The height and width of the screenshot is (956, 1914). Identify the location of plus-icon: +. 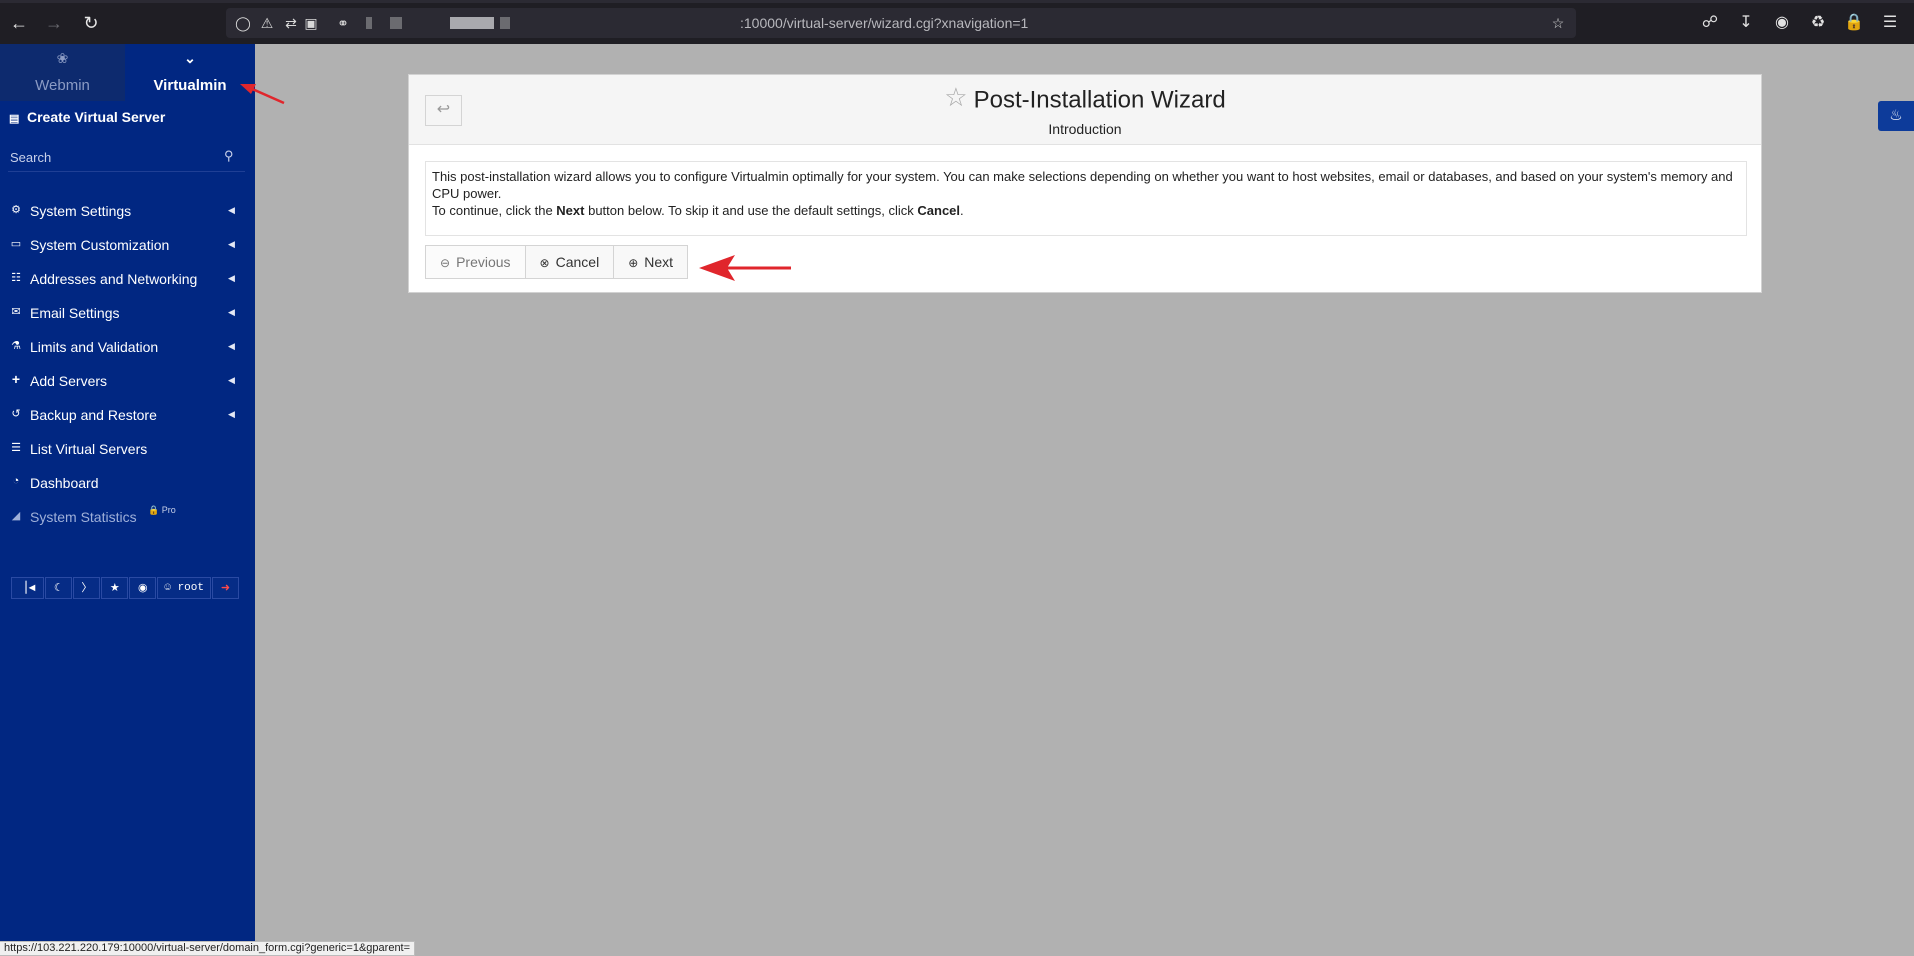
(16, 379).